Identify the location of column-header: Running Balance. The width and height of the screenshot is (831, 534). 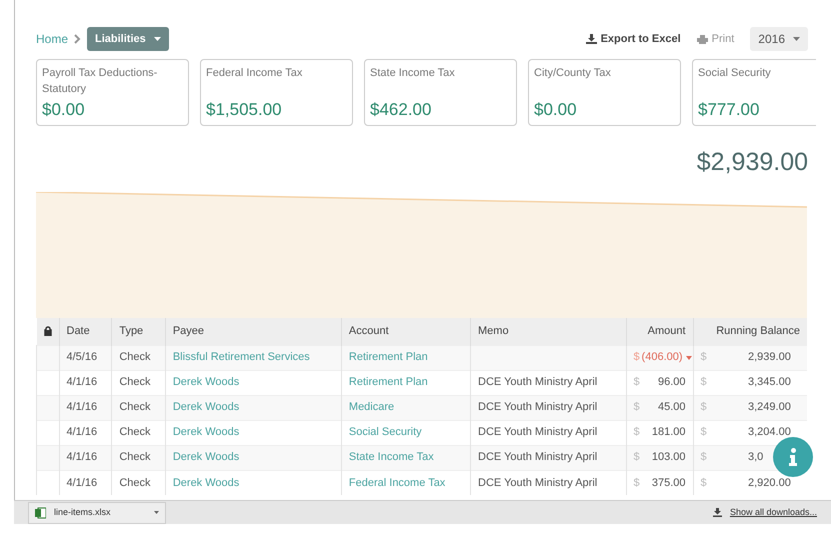
(758, 331).